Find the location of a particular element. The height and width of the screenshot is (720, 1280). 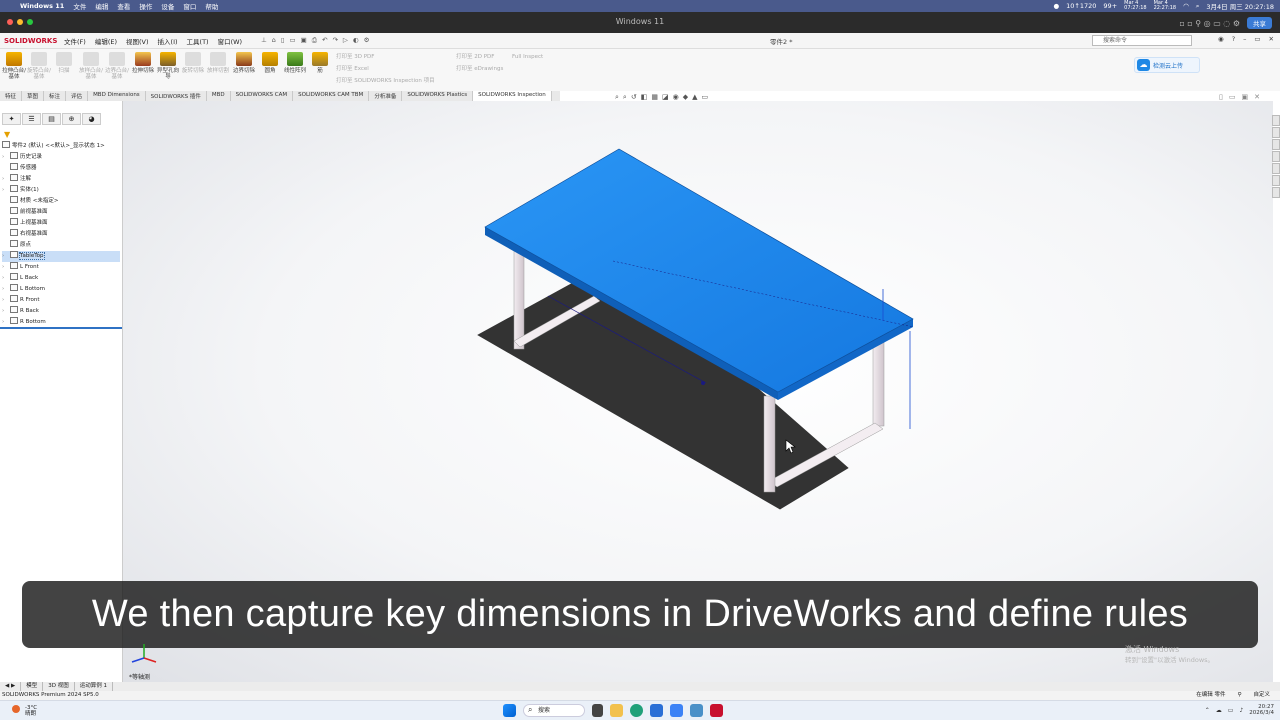

status-units: 自定义 is located at coordinates (1261, 695).